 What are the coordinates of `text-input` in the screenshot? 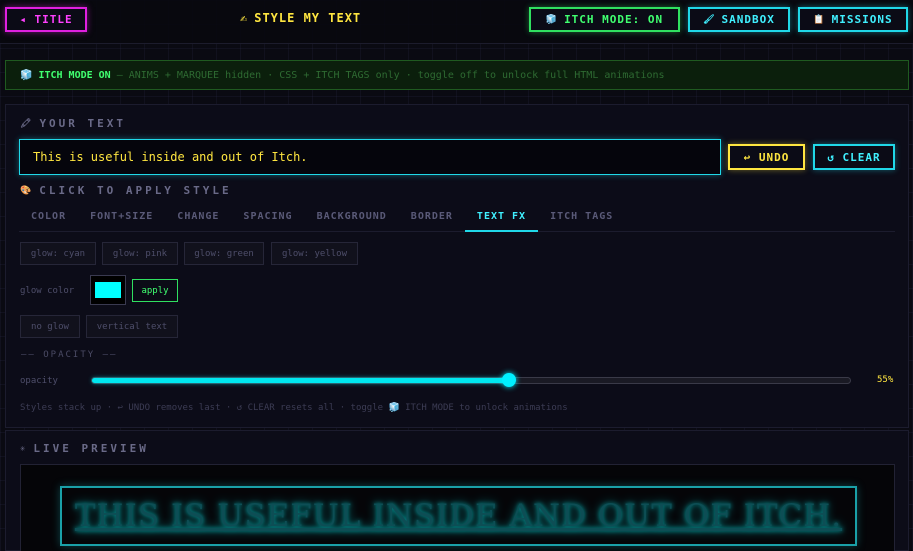 It's located at (370, 157).